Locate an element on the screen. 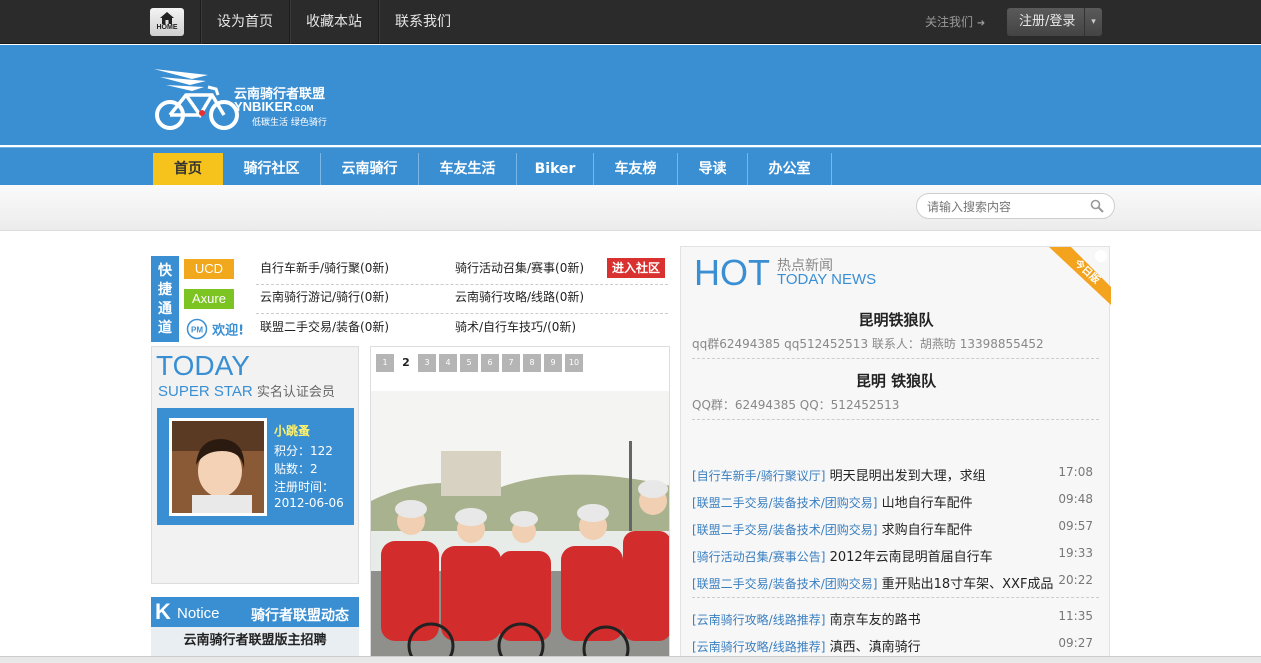  slider-page-2: 2 is located at coordinates (406, 363).